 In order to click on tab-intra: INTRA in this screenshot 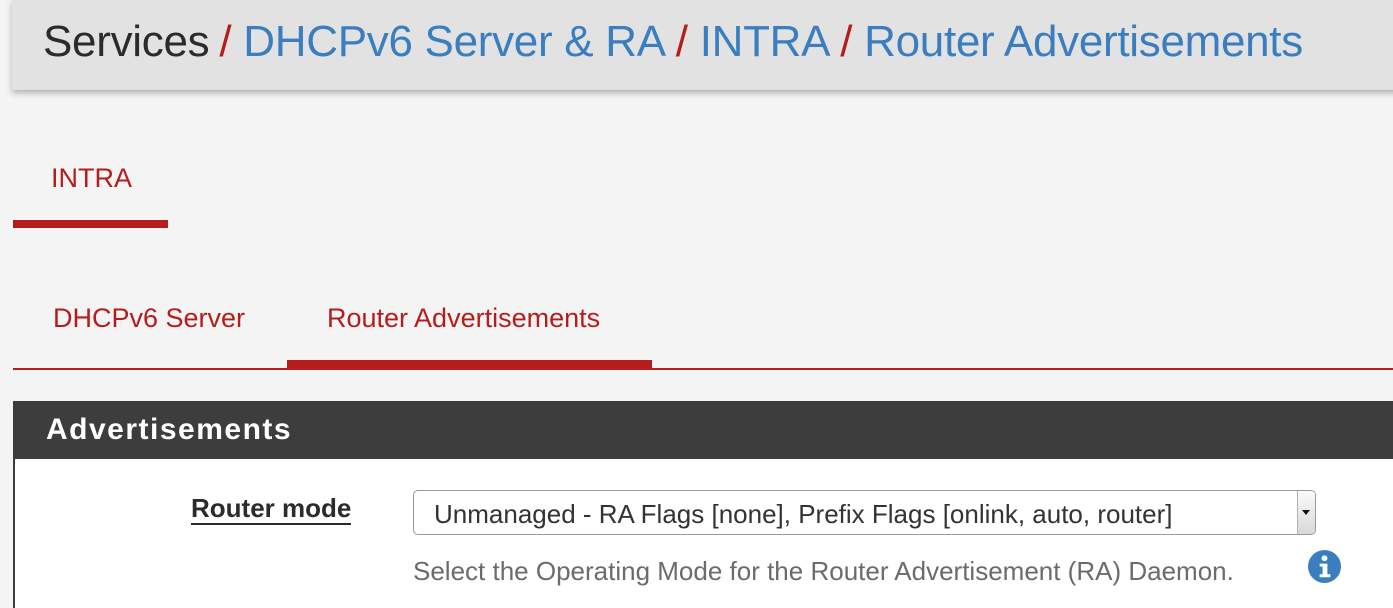, I will do `click(90, 189)`.